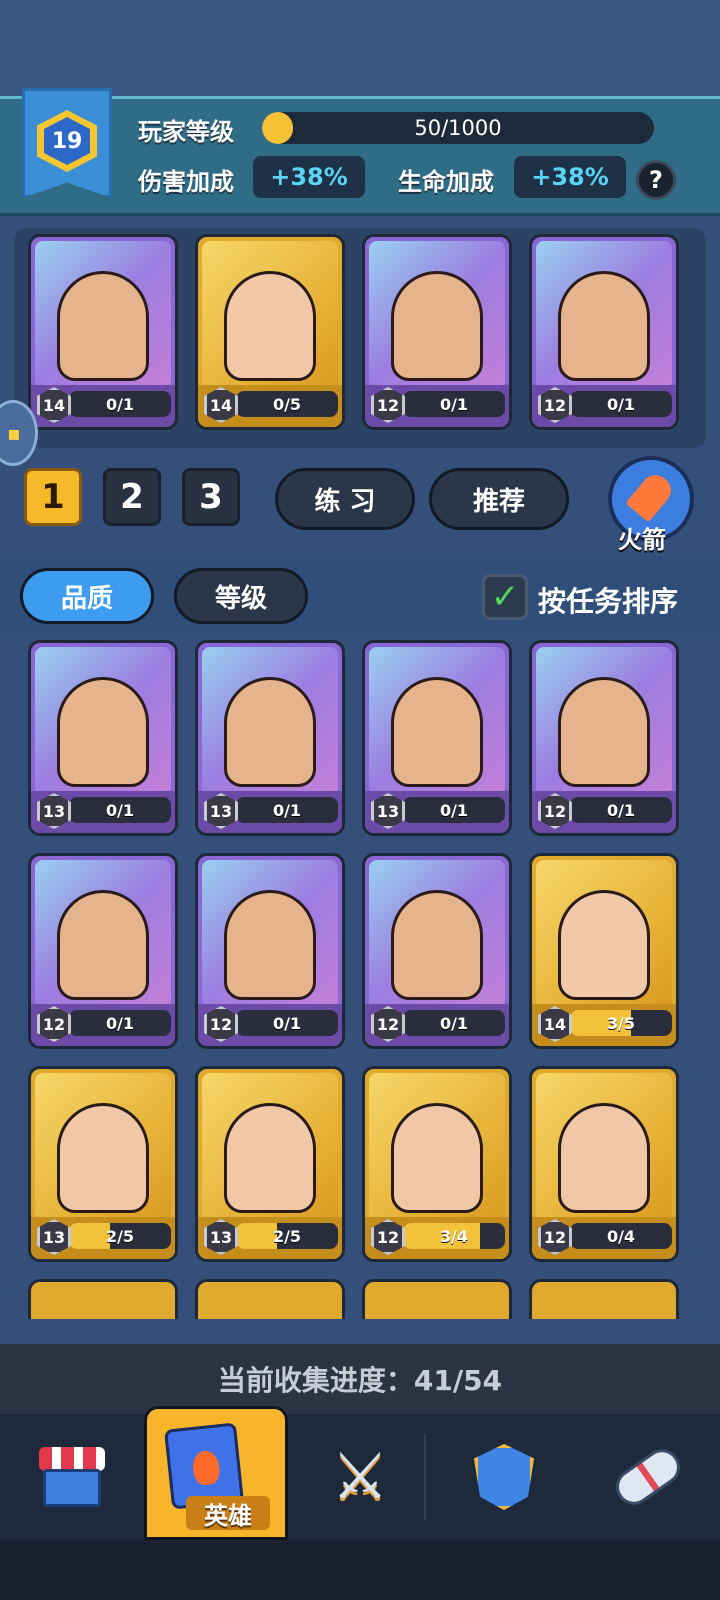  What do you see at coordinates (87, 596) in the screenshot?
I see `sort-quality-button: 品质` at bounding box center [87, 596].